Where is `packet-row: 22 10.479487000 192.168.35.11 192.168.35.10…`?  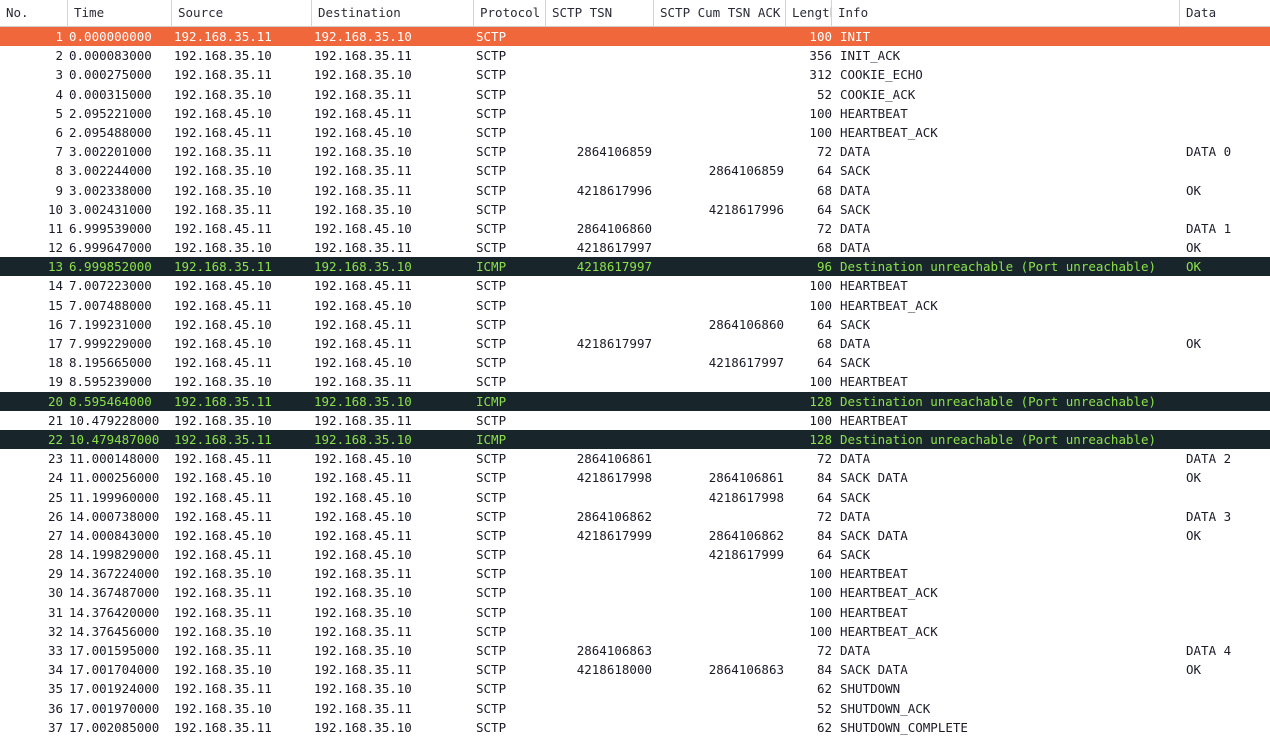 packet-row: 22 10.479487000 192.168.35.11 192.168.35.10… is located at coordinates (635, 439).